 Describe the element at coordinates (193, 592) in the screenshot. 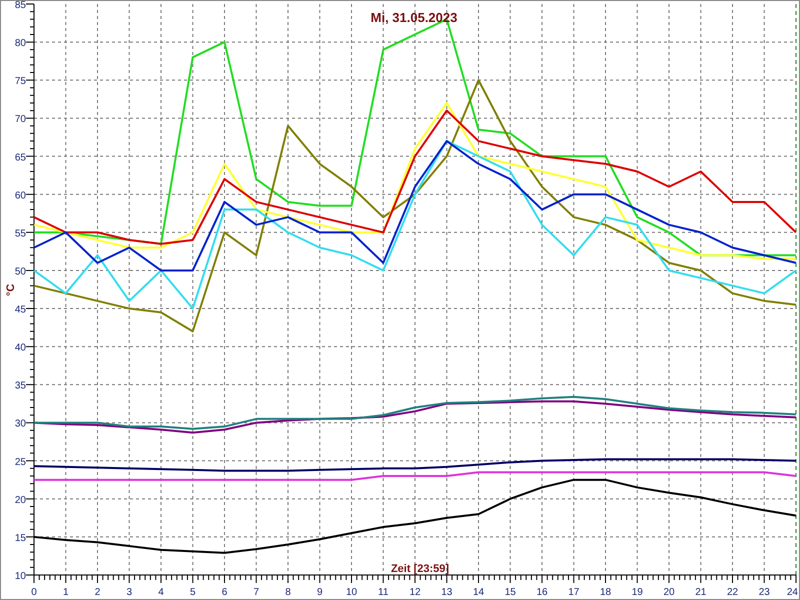

I see `axis-tick-label: 5` at that location.